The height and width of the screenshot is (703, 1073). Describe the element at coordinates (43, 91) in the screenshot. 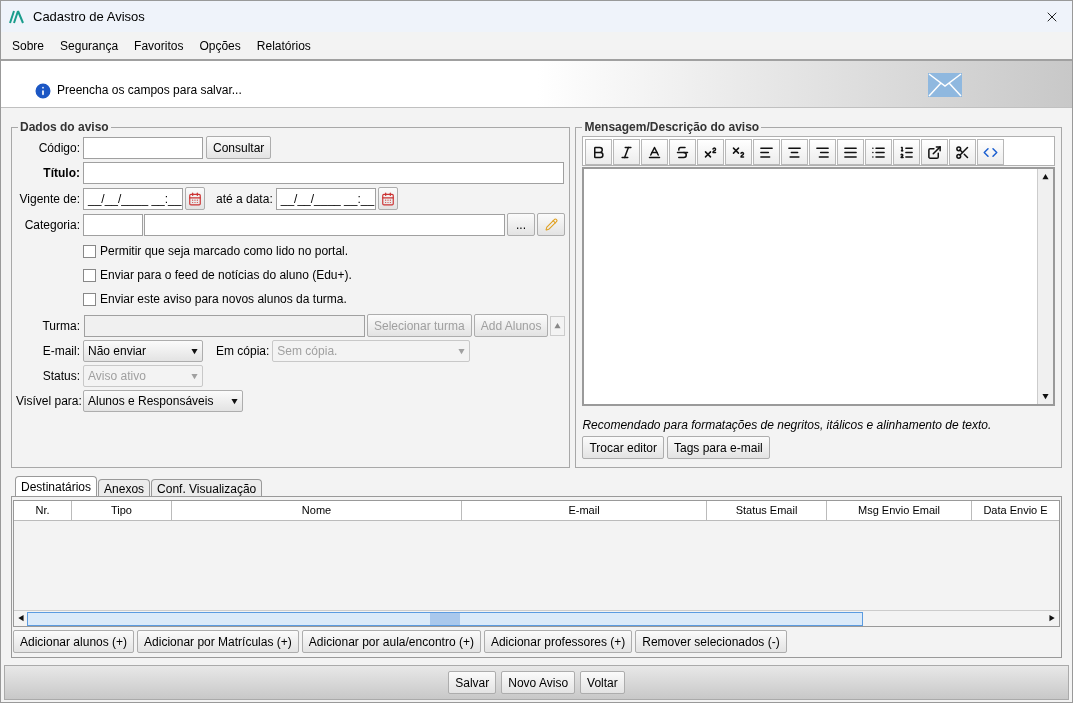

I see `info-icon` at that location.